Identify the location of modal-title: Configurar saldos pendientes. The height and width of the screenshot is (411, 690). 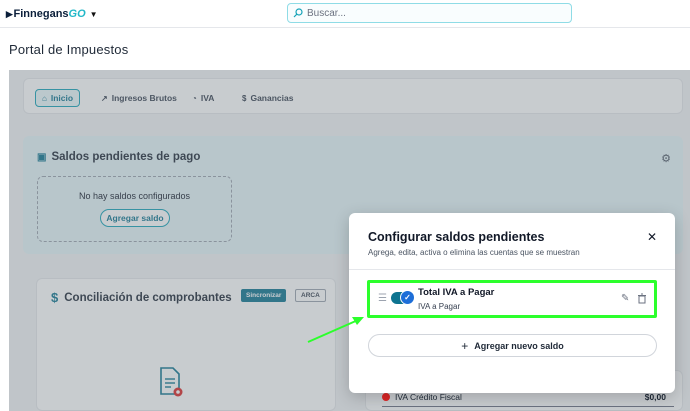
(456, 237).